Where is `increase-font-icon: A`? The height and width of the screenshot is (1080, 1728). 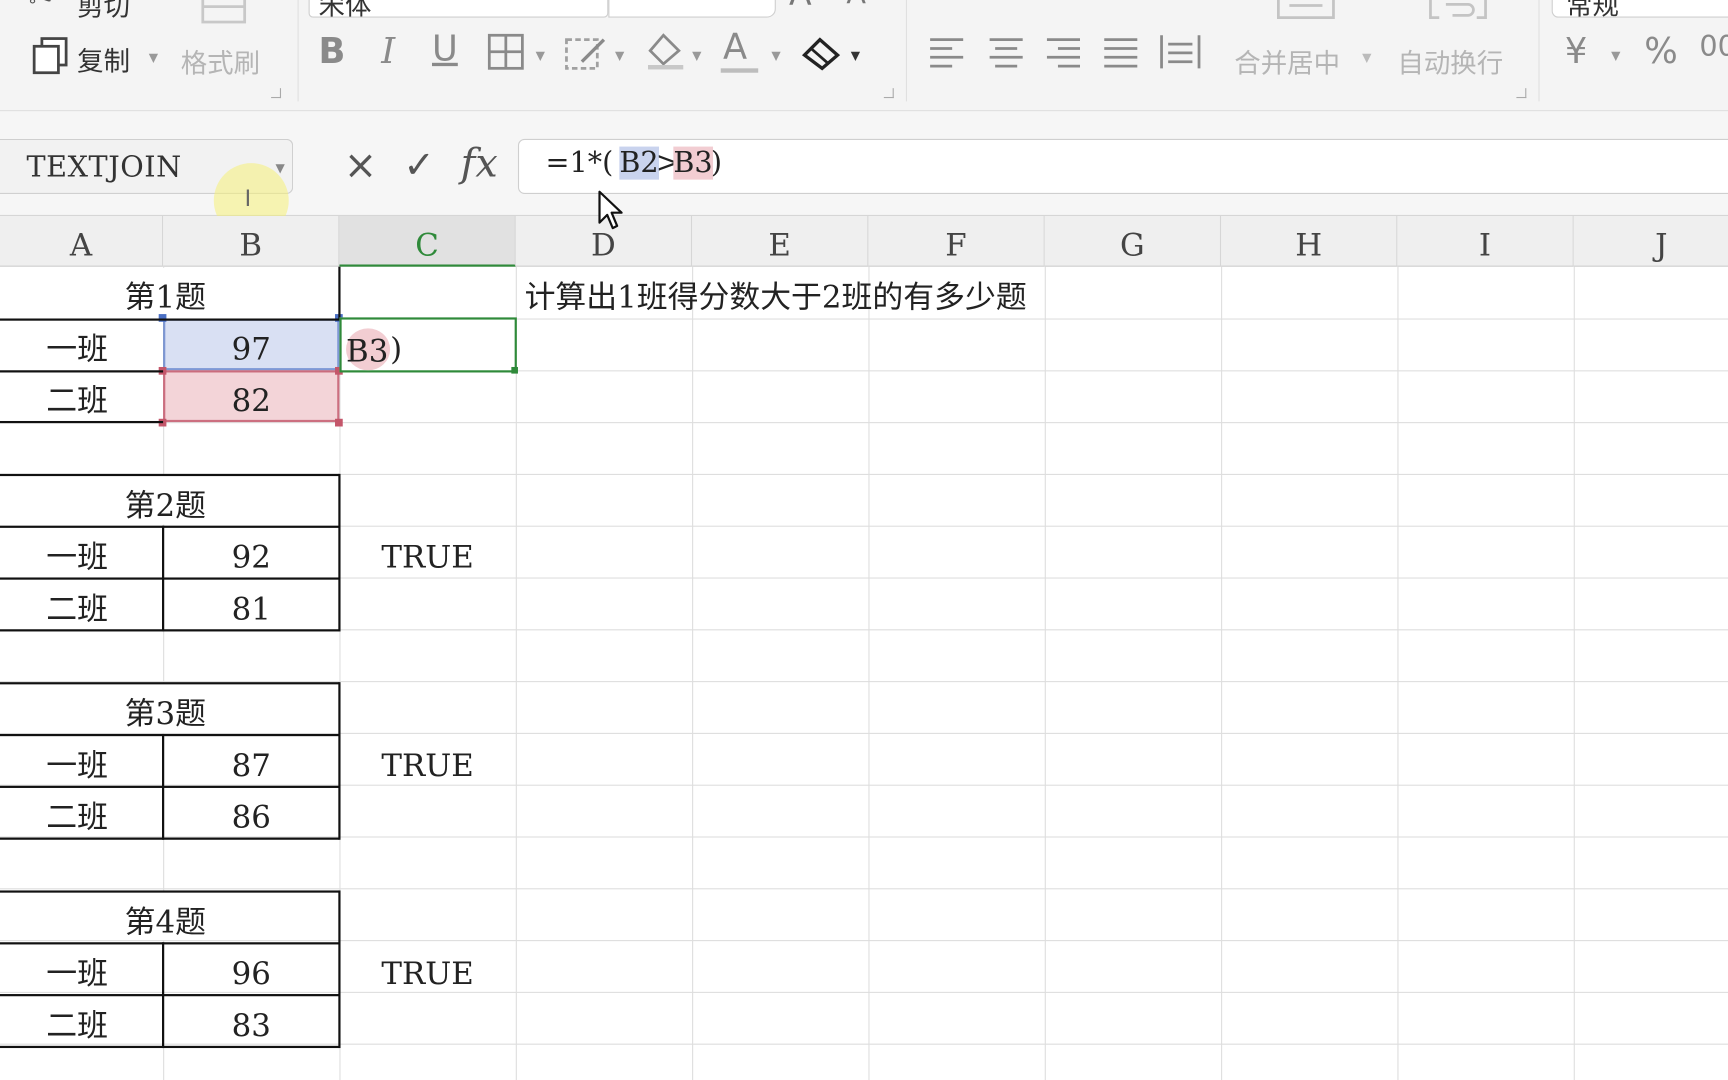 increase-font-icon: A is located at coordinates (800, 5).